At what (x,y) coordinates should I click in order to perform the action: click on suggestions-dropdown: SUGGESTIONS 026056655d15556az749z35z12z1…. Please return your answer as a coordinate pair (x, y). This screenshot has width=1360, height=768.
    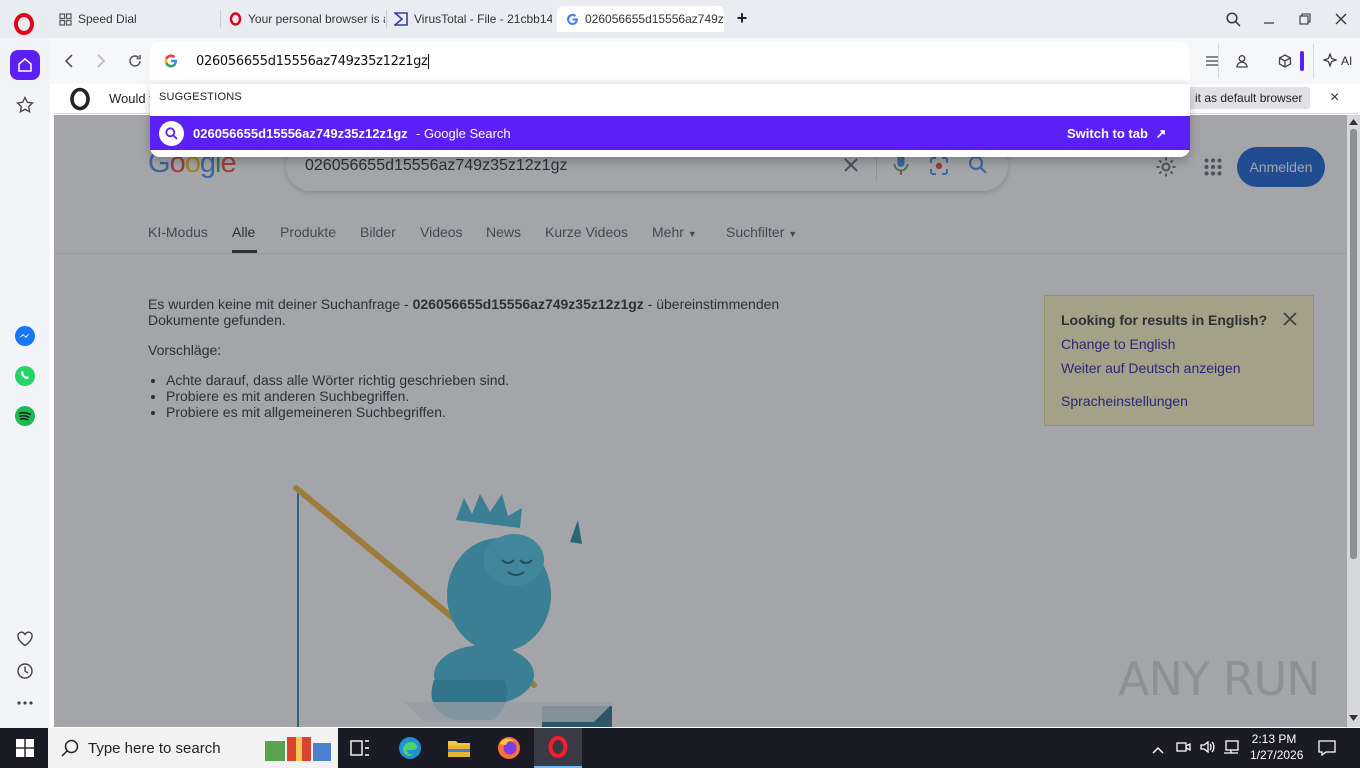
    Looking at the image, I should click on (670, 120).